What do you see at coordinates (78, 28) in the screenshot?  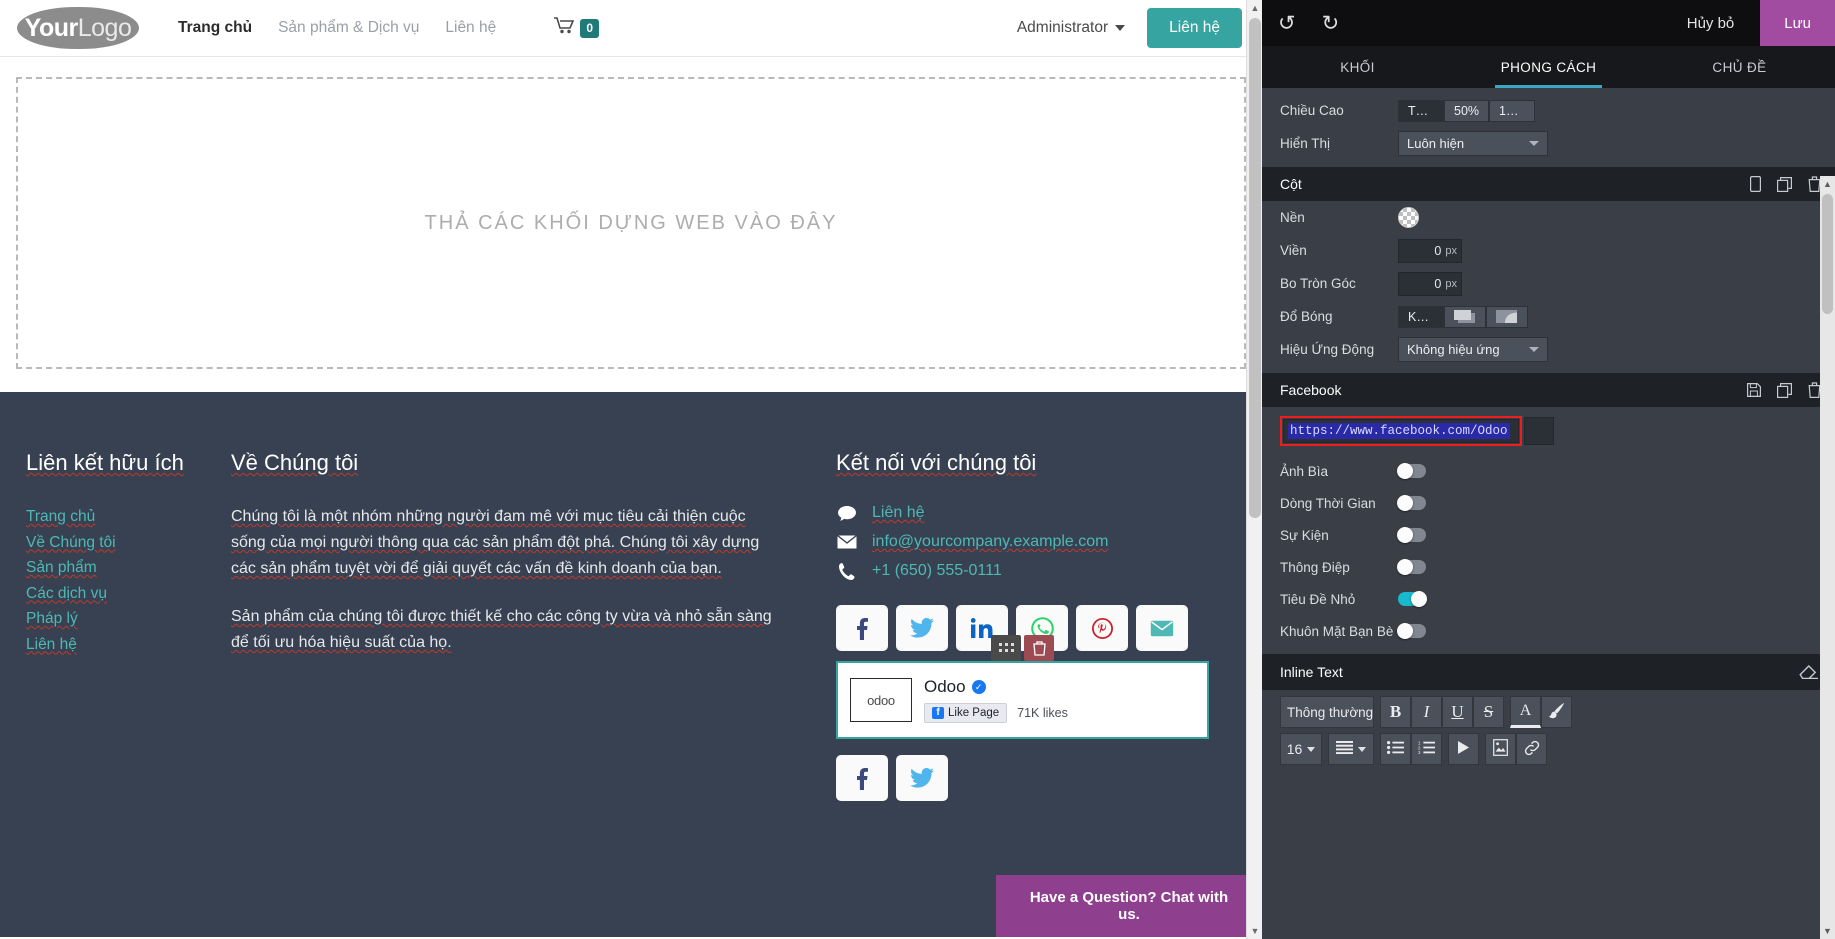 I see `site-logo: Your Logo` at bounding box center [78, 28].